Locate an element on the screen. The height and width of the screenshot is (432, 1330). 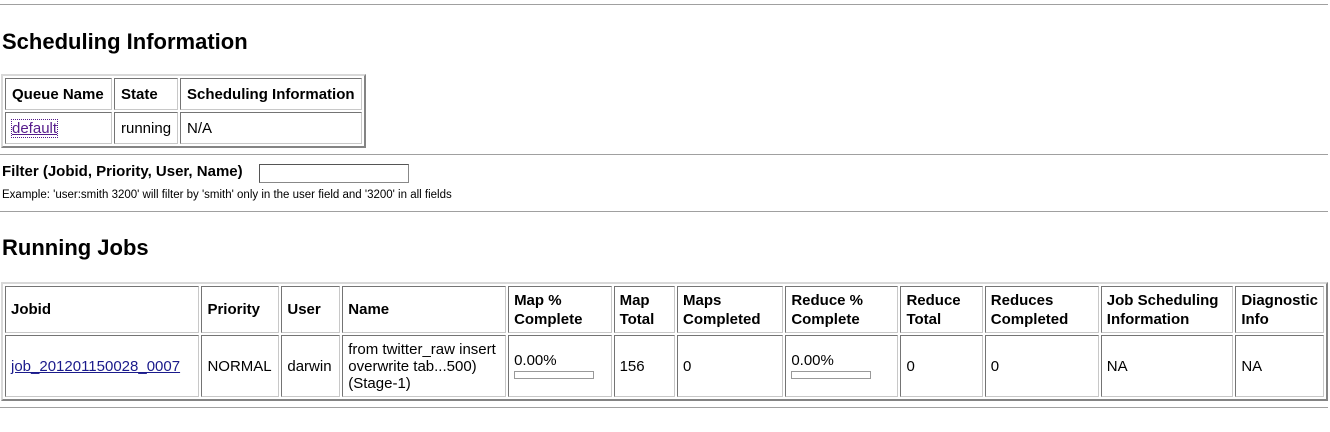
maps-completed-header-line1: Maps is located at coordinates (702, 300).